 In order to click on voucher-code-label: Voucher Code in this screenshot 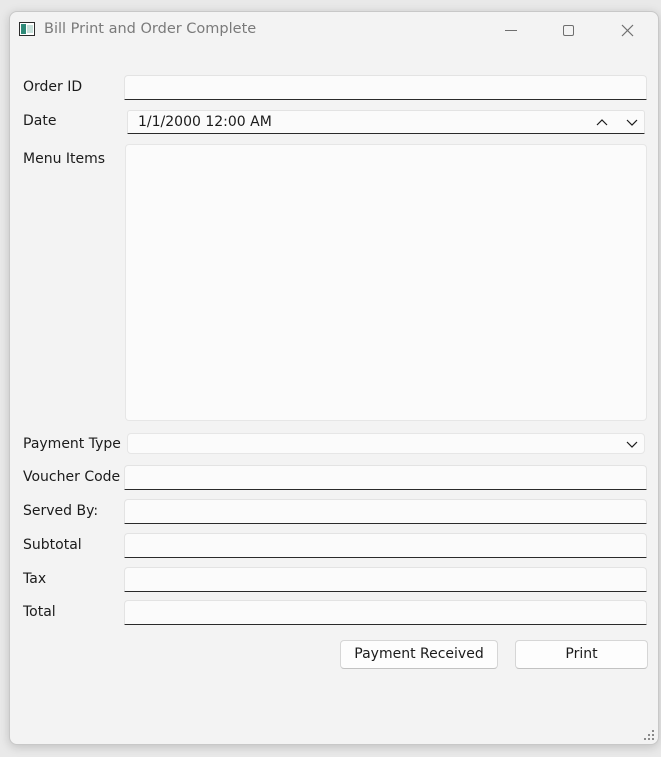, I will do `click(72, 477)`.